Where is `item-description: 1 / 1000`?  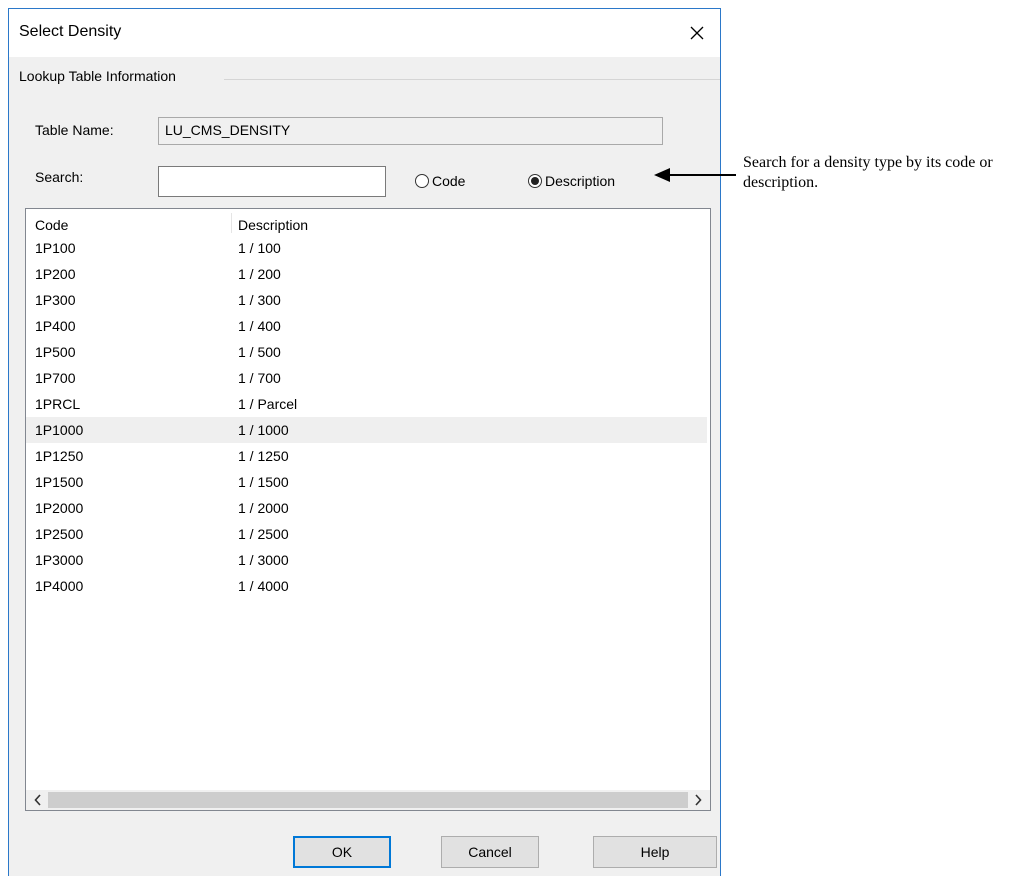 item-description: 1 / 1000 is located at coordinates (263, 430).